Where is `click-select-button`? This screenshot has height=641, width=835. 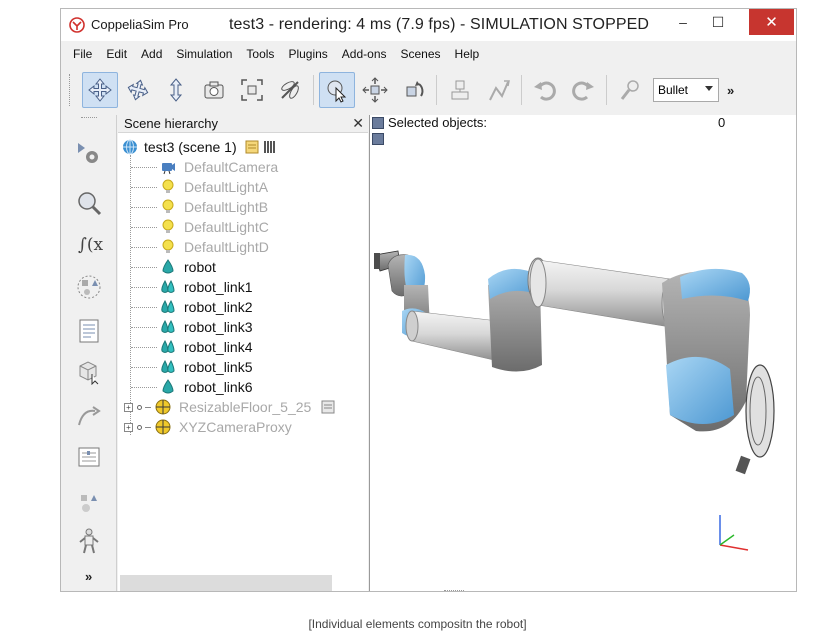 click-select-button is located at coordinates (337, 90).